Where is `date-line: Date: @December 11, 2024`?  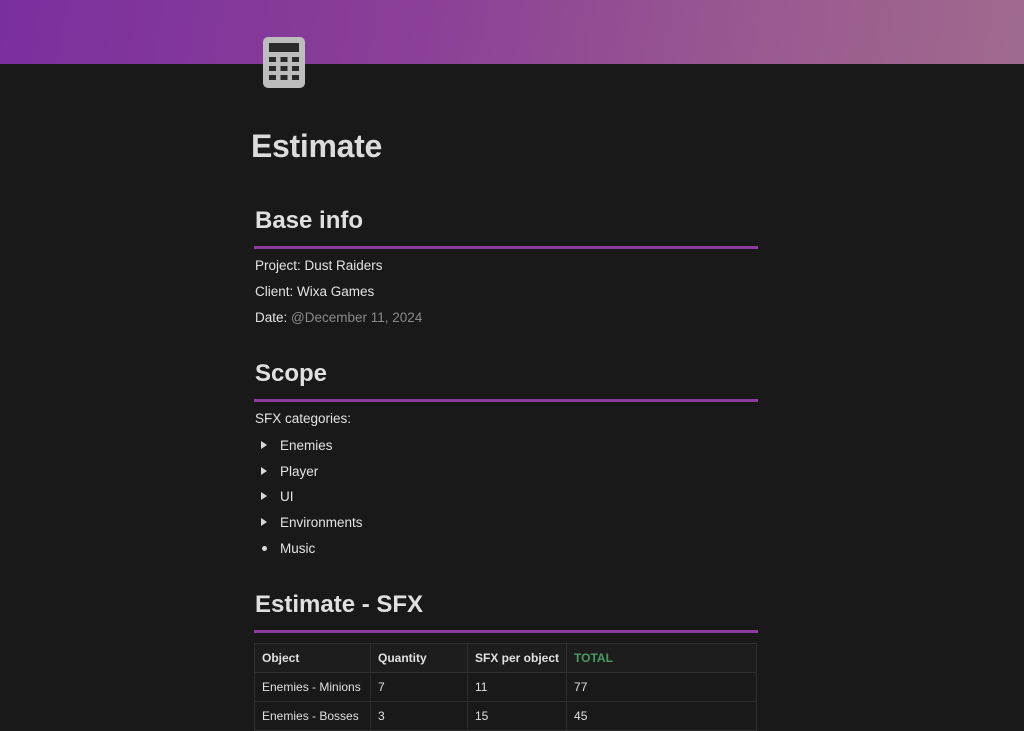 date-line: Date: @December 11, 2024 is located at coordinates (338, 317).